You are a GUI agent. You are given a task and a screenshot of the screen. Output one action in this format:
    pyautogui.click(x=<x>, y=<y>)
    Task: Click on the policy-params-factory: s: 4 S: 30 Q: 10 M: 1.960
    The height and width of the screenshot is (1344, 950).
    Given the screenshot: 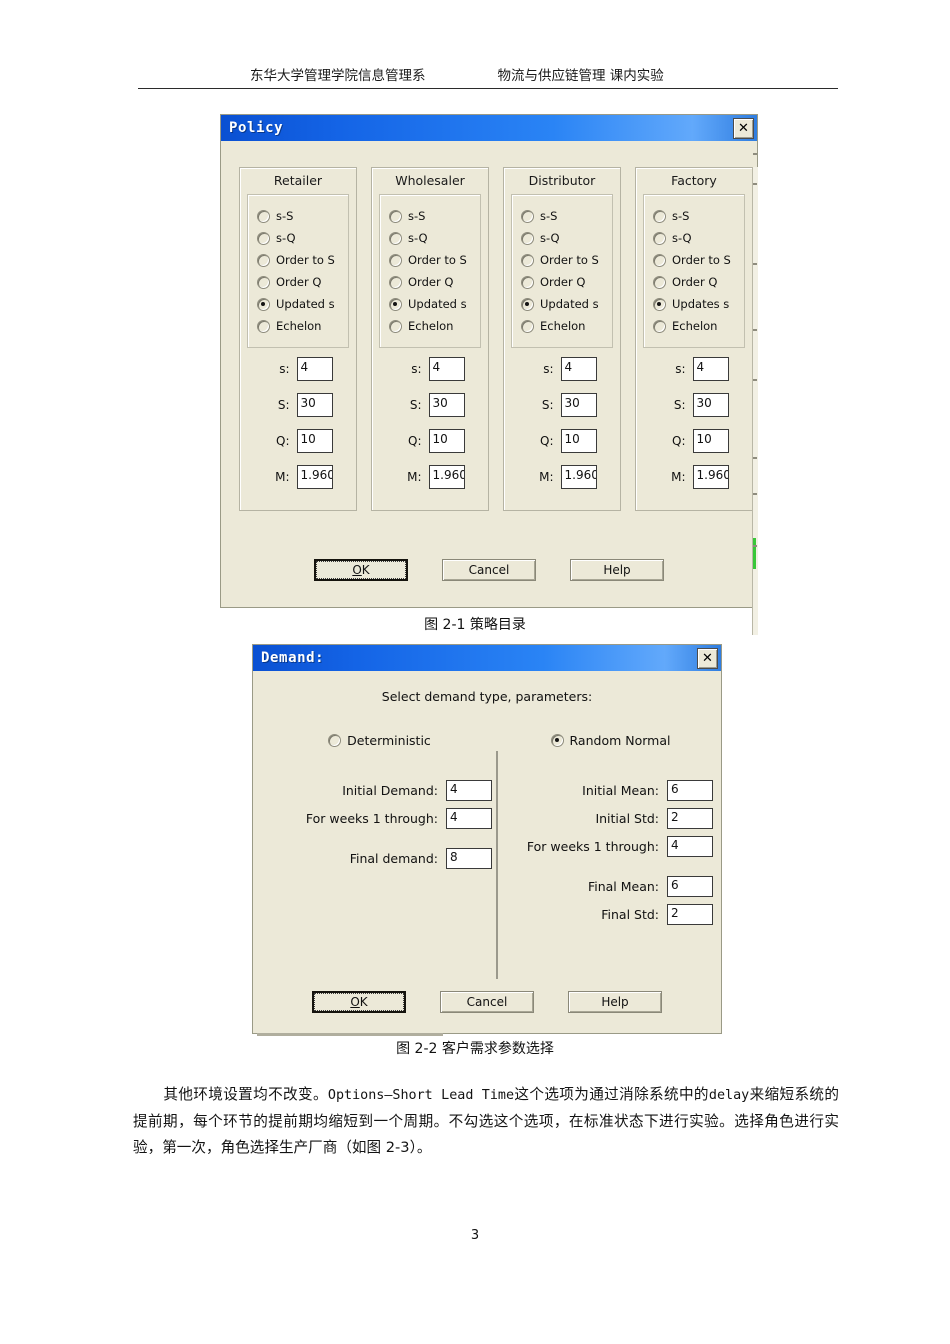 What is the action you would take?
    pyautogui.click(x=694, y=433)
    